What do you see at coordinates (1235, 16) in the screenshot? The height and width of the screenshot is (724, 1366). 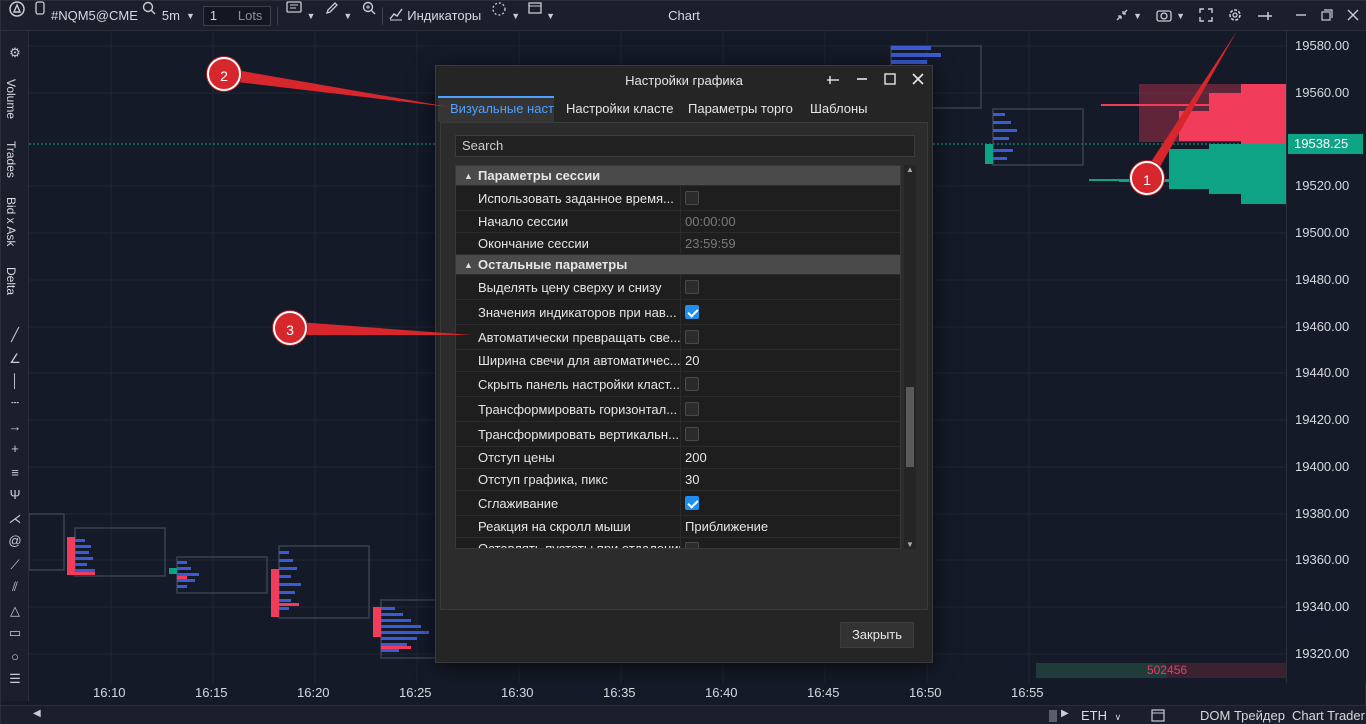 I see `gear-icon` at bounding box center [1235, 16].